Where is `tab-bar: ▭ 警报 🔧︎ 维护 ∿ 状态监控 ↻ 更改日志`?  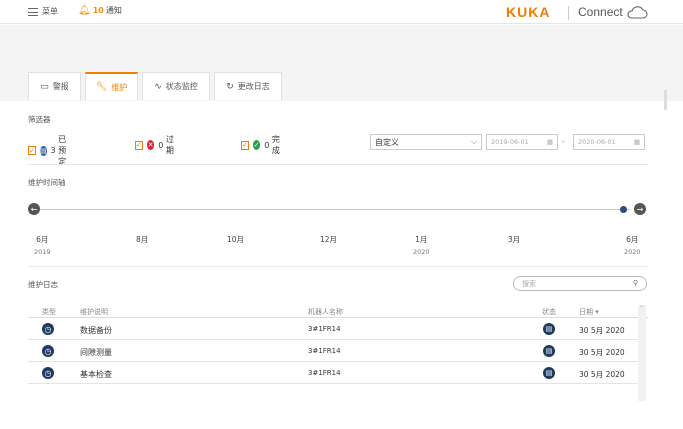 tab-bar: ▭ 警报 🔧︎ 维护 ∿ 状态监控 ↻ 更改日志 is located at coordinates (155, 86).